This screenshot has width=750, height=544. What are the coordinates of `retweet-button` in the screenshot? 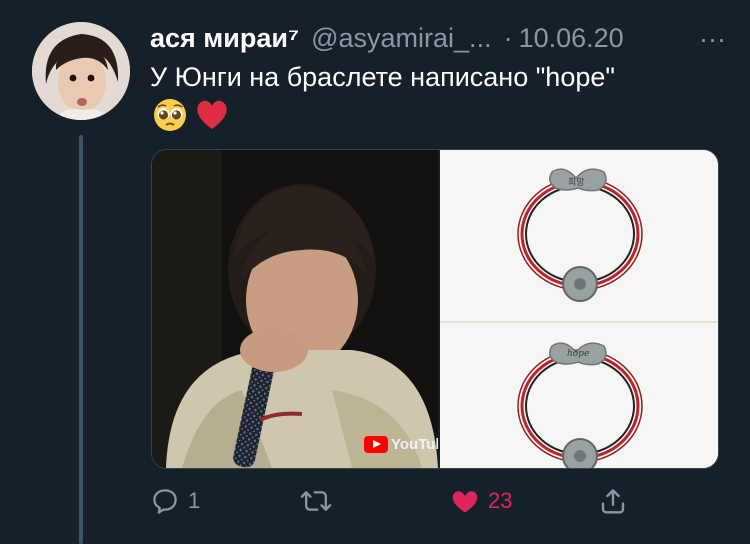 It's located at (320, 501).